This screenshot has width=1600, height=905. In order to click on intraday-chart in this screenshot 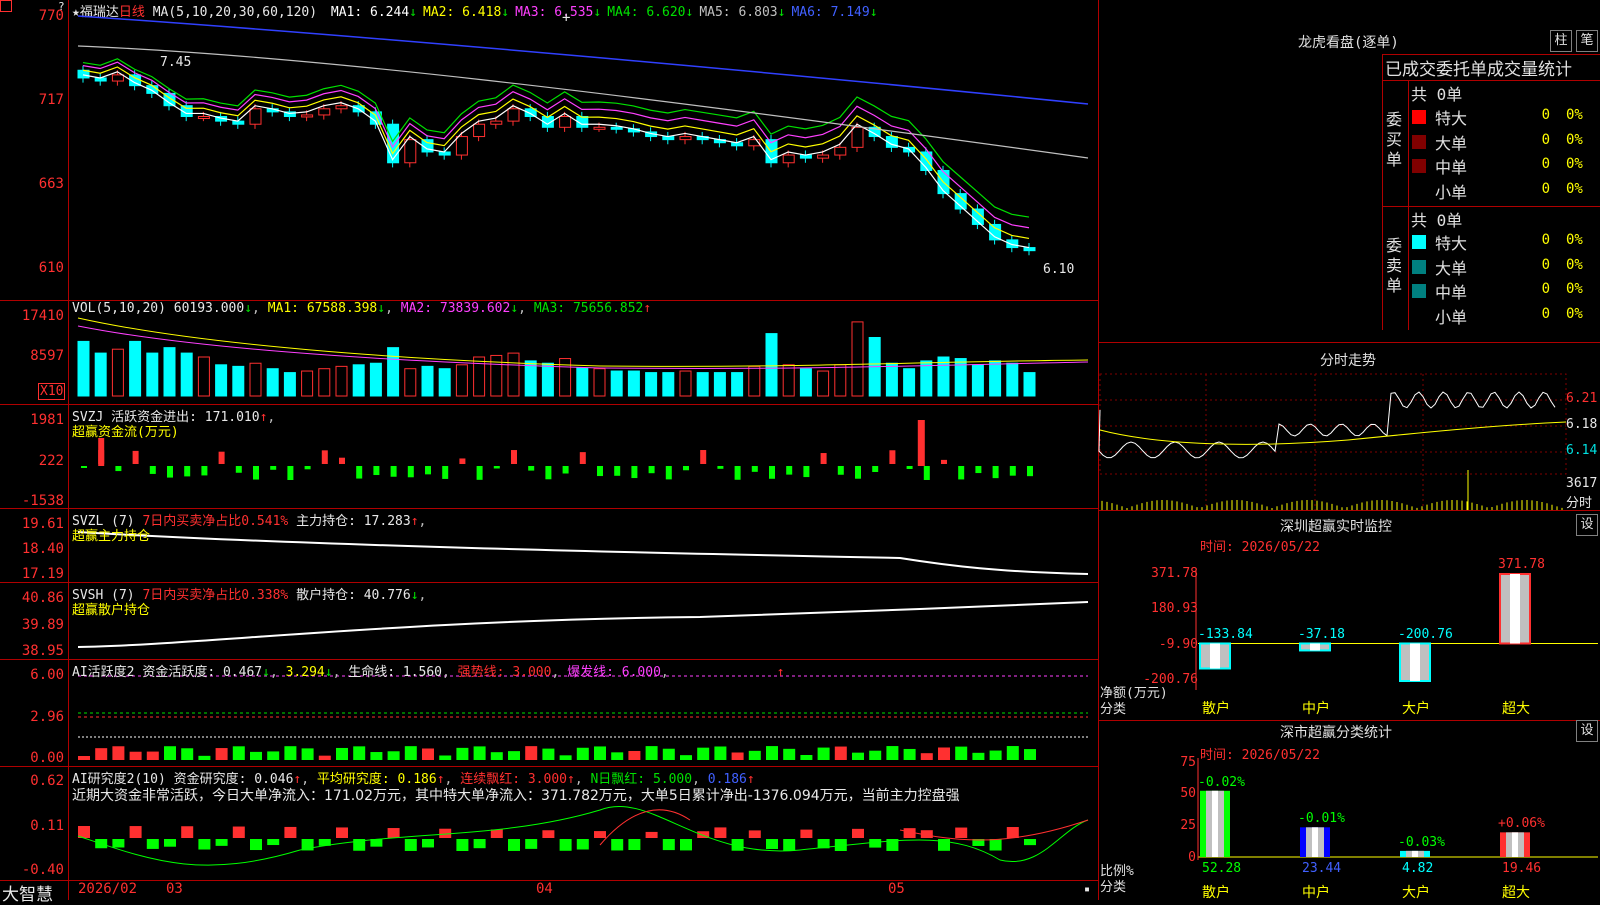, I will do `click(1332, 441)`.